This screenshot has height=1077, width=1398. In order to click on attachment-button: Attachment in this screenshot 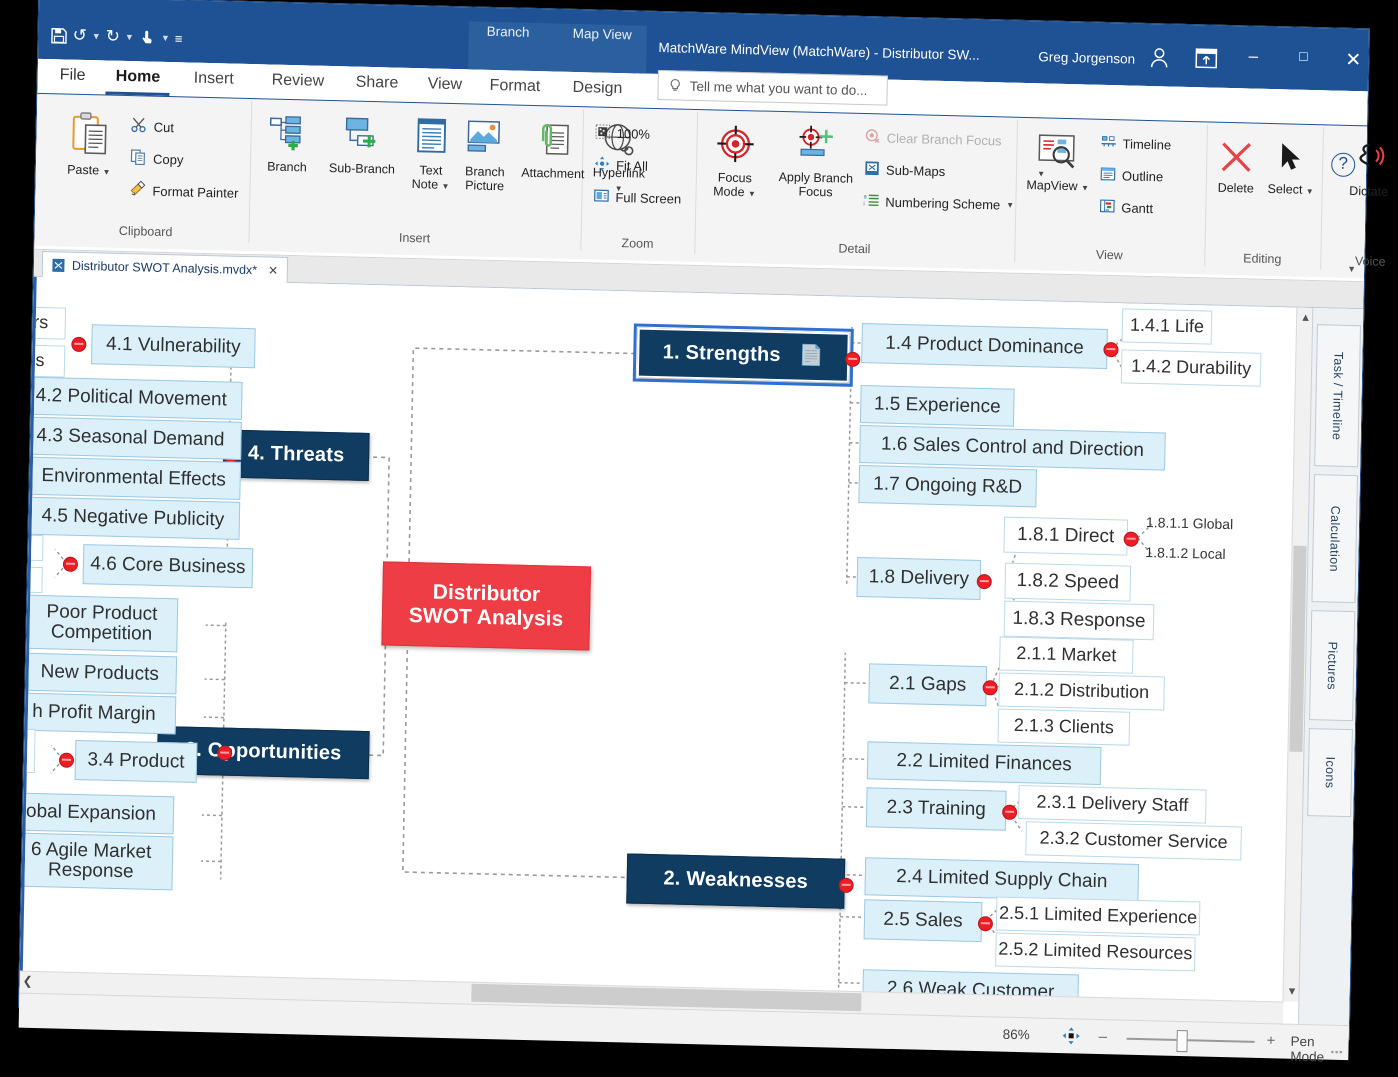, I will do `click(553, 151)`.